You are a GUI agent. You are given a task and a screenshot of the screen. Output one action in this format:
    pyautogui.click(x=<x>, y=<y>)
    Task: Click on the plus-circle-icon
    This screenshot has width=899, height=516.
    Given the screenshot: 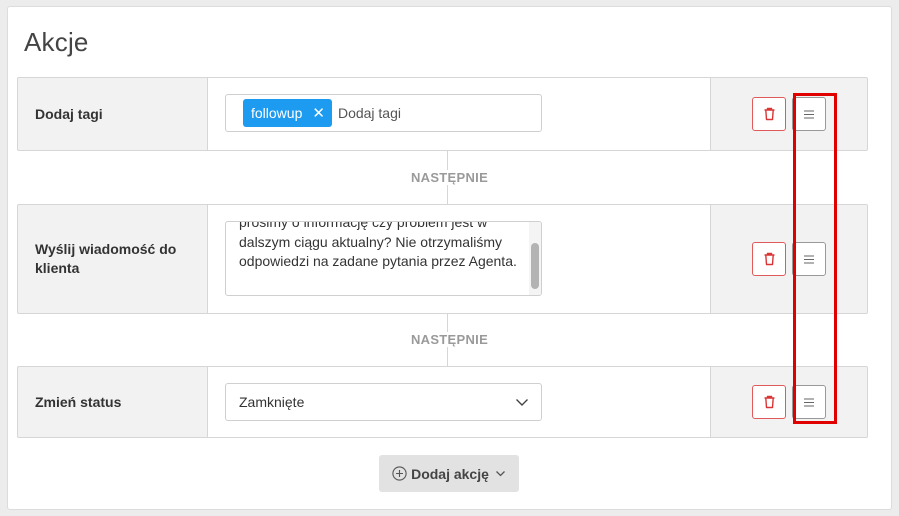 What is the action you would take?
    pyautogui.click(x=399, y=473)
    